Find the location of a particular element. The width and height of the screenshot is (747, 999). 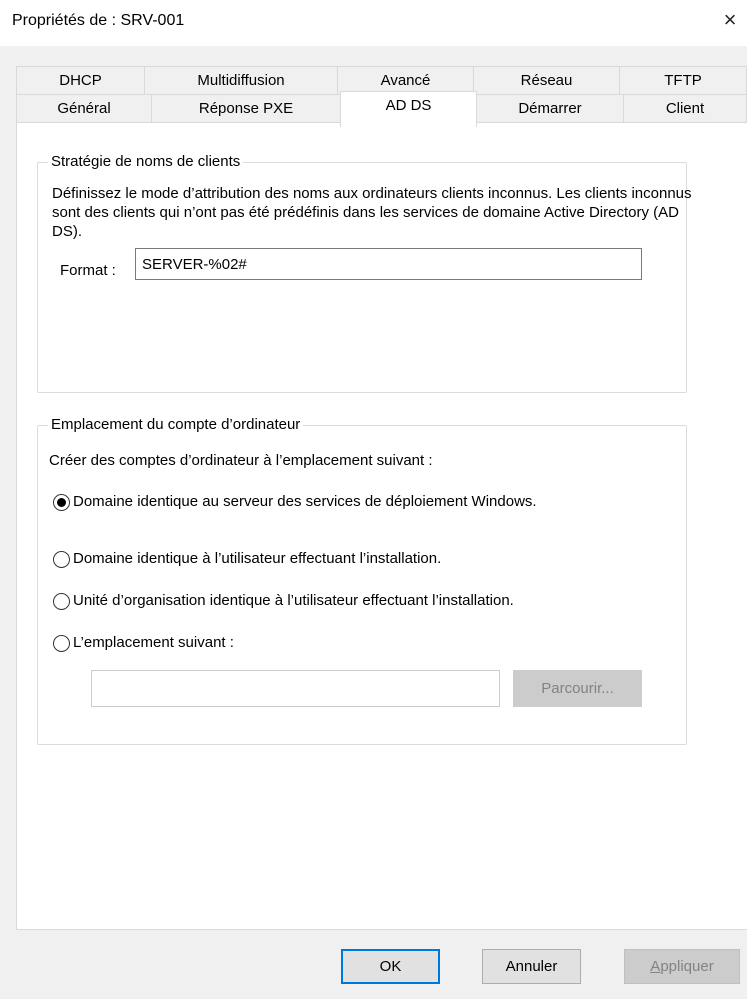

close-icon: × is located at coordinates (730, 20).